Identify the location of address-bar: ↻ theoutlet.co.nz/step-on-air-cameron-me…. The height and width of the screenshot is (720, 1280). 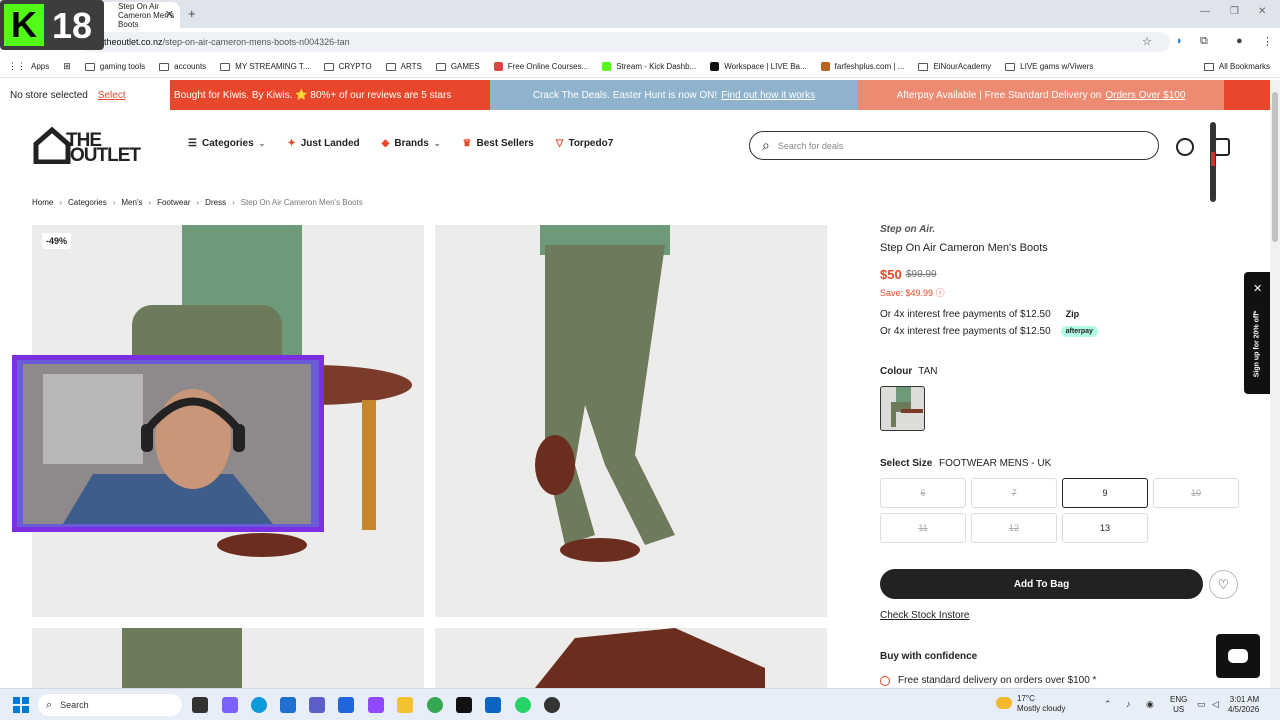
(640, 42).